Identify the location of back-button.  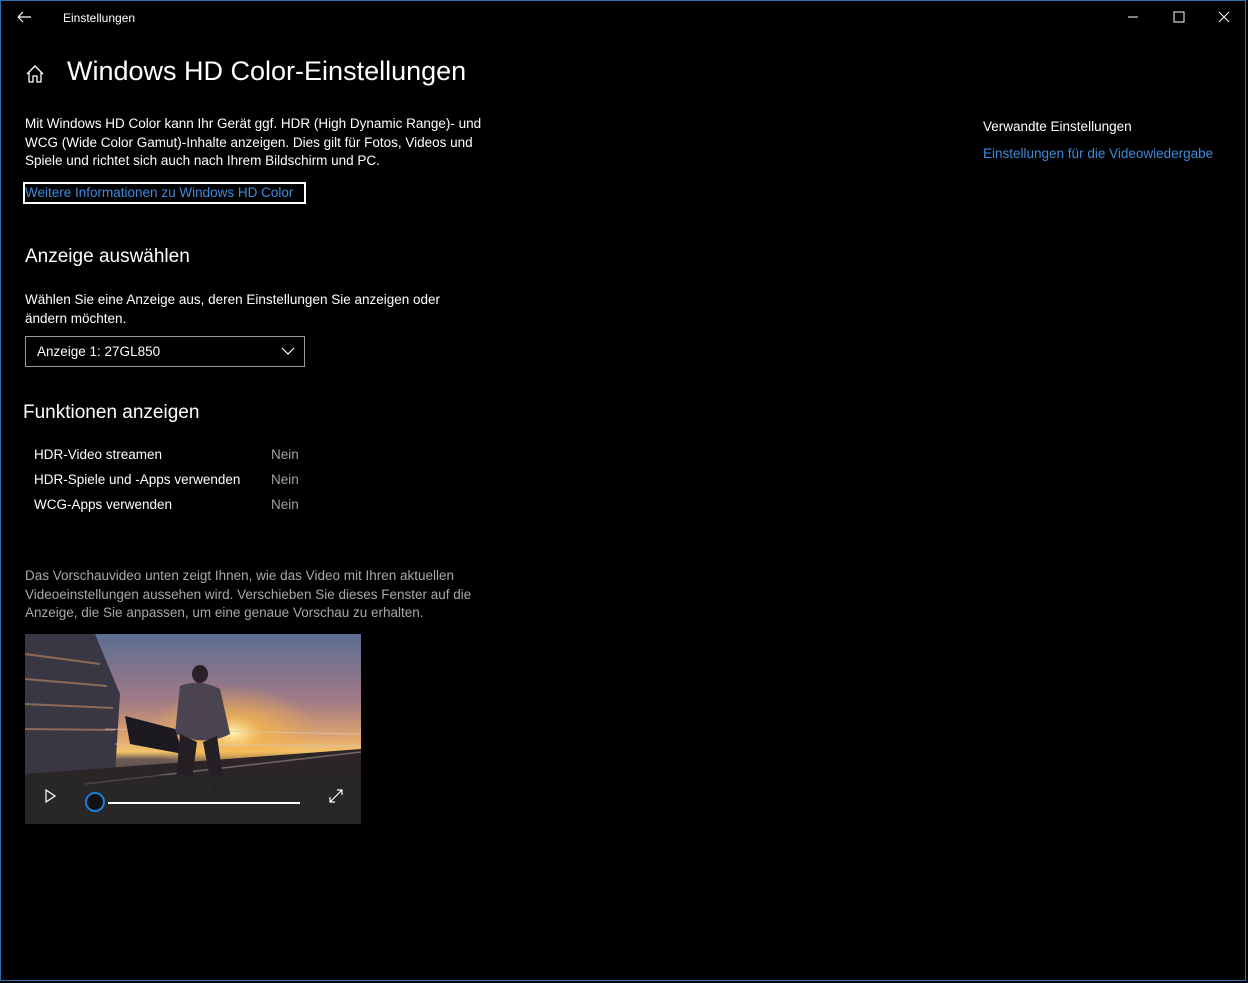
(25, 17).